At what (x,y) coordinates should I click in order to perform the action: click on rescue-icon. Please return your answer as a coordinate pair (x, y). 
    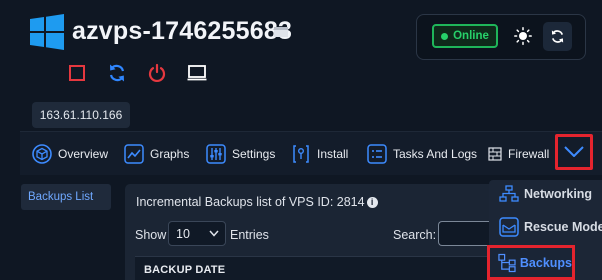
    Looking at the image, I should click on (509, 227).